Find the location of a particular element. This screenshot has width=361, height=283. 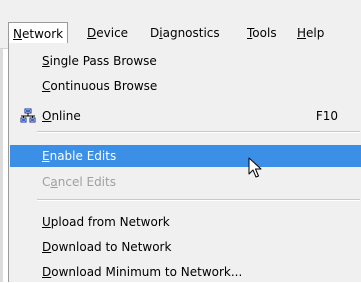

menu-network-label: etwork is located at coordinates (42, 34).